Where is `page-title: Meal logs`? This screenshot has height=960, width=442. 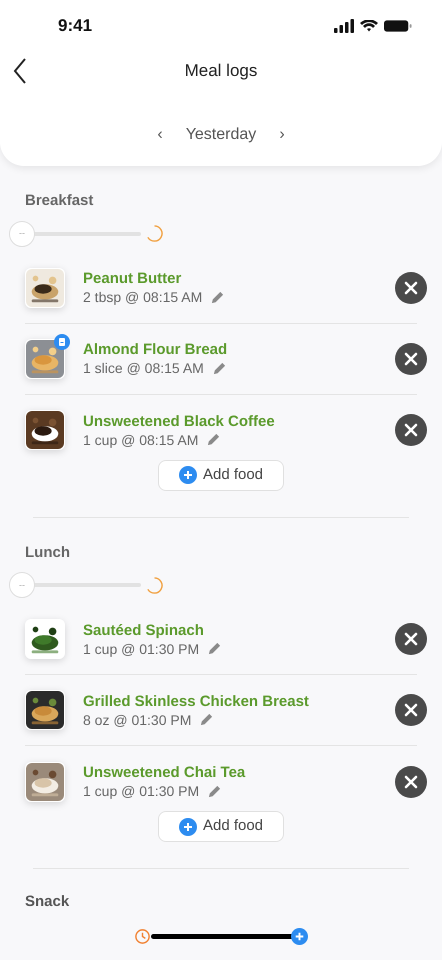
page-title: Meal logs is located at coordinates (221, 71).